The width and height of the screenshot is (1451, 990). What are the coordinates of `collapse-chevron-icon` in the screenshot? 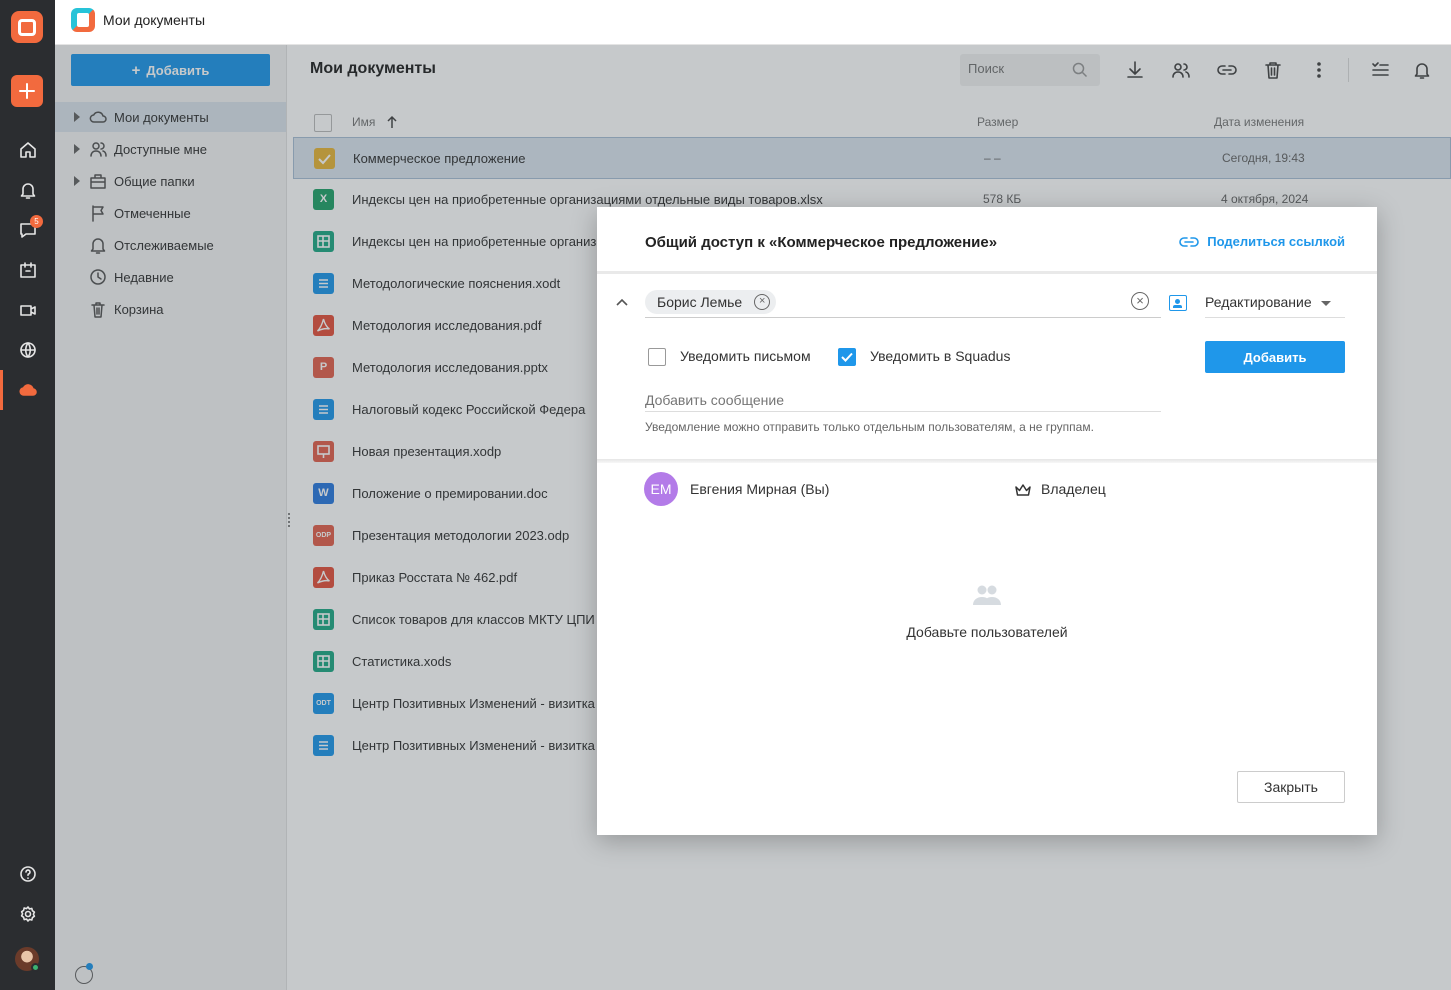 It's located at (622, 303).